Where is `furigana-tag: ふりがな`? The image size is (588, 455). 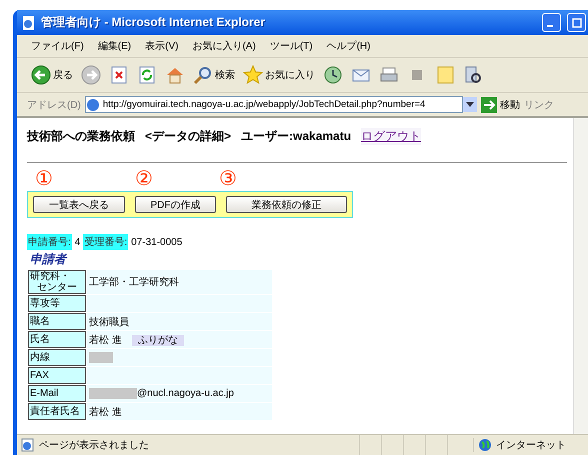 furigana-tag: ふりがな is located at coordinates (158, 340).